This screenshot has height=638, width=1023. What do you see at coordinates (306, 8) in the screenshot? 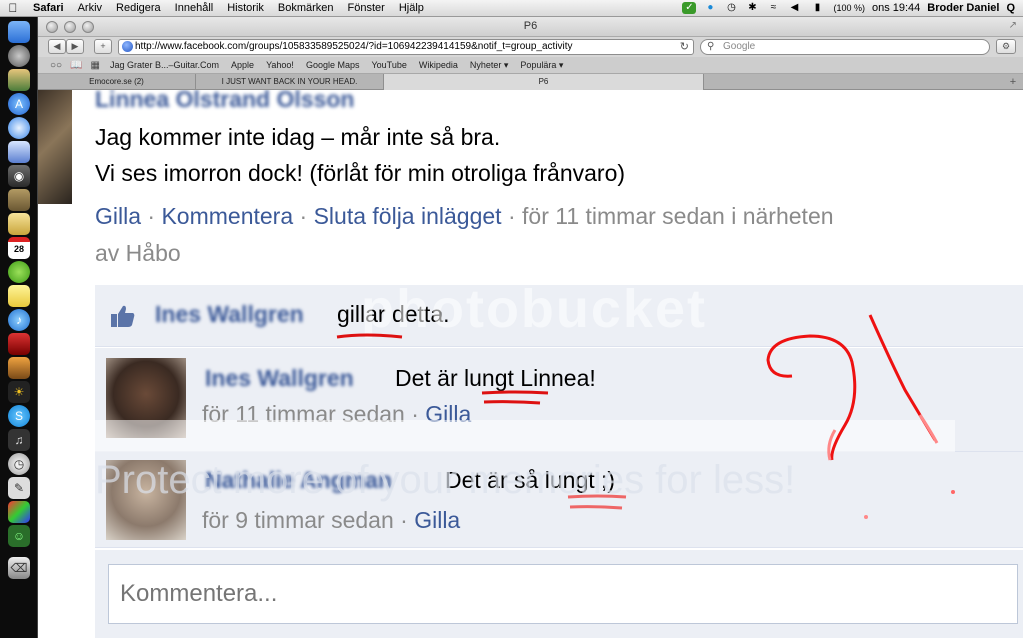
I see `menu-bokmarken: Bokmärken` at bounding box center [306, 8].